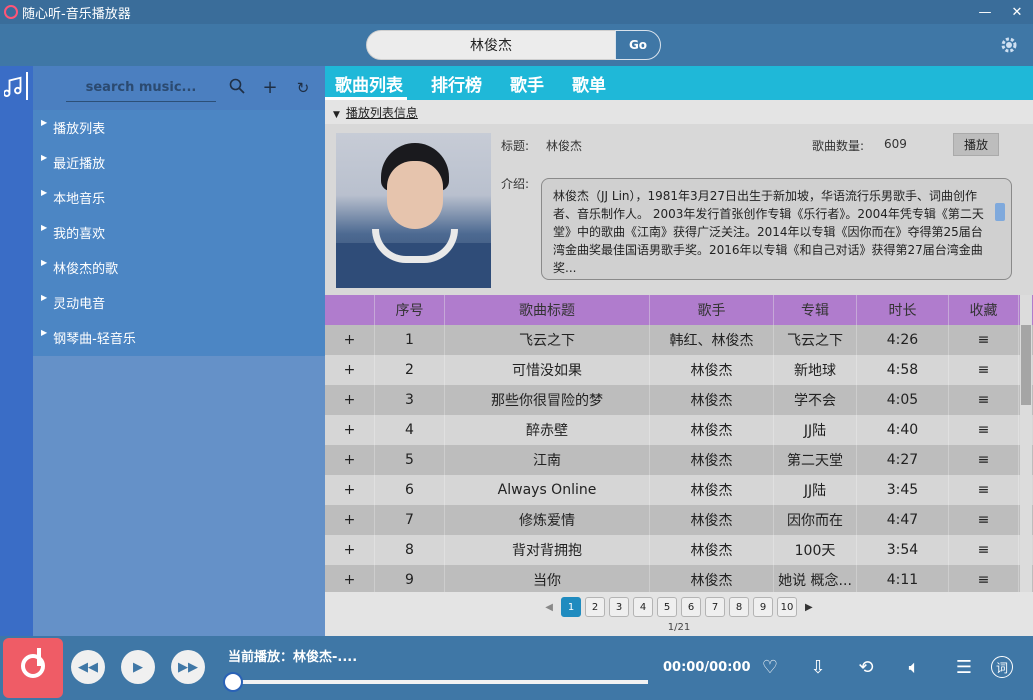 This screenshot has width=1033, height=700. I want to click on tab-artists: 歌手, so click(527, 83).